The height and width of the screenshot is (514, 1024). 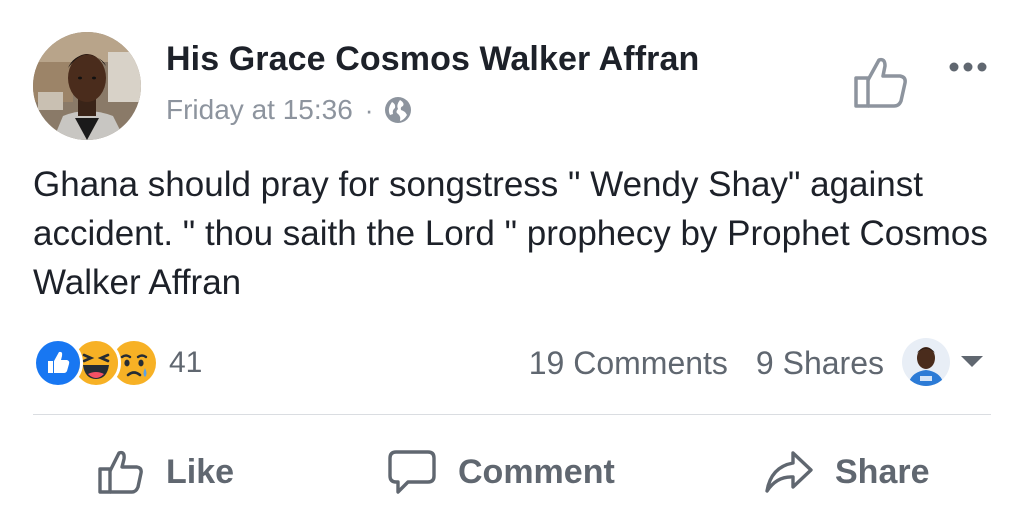 What do you see at coordinates (200, 471) in the screenshot?
I see `like-button-label: Like` at bounding box center [200, 471].